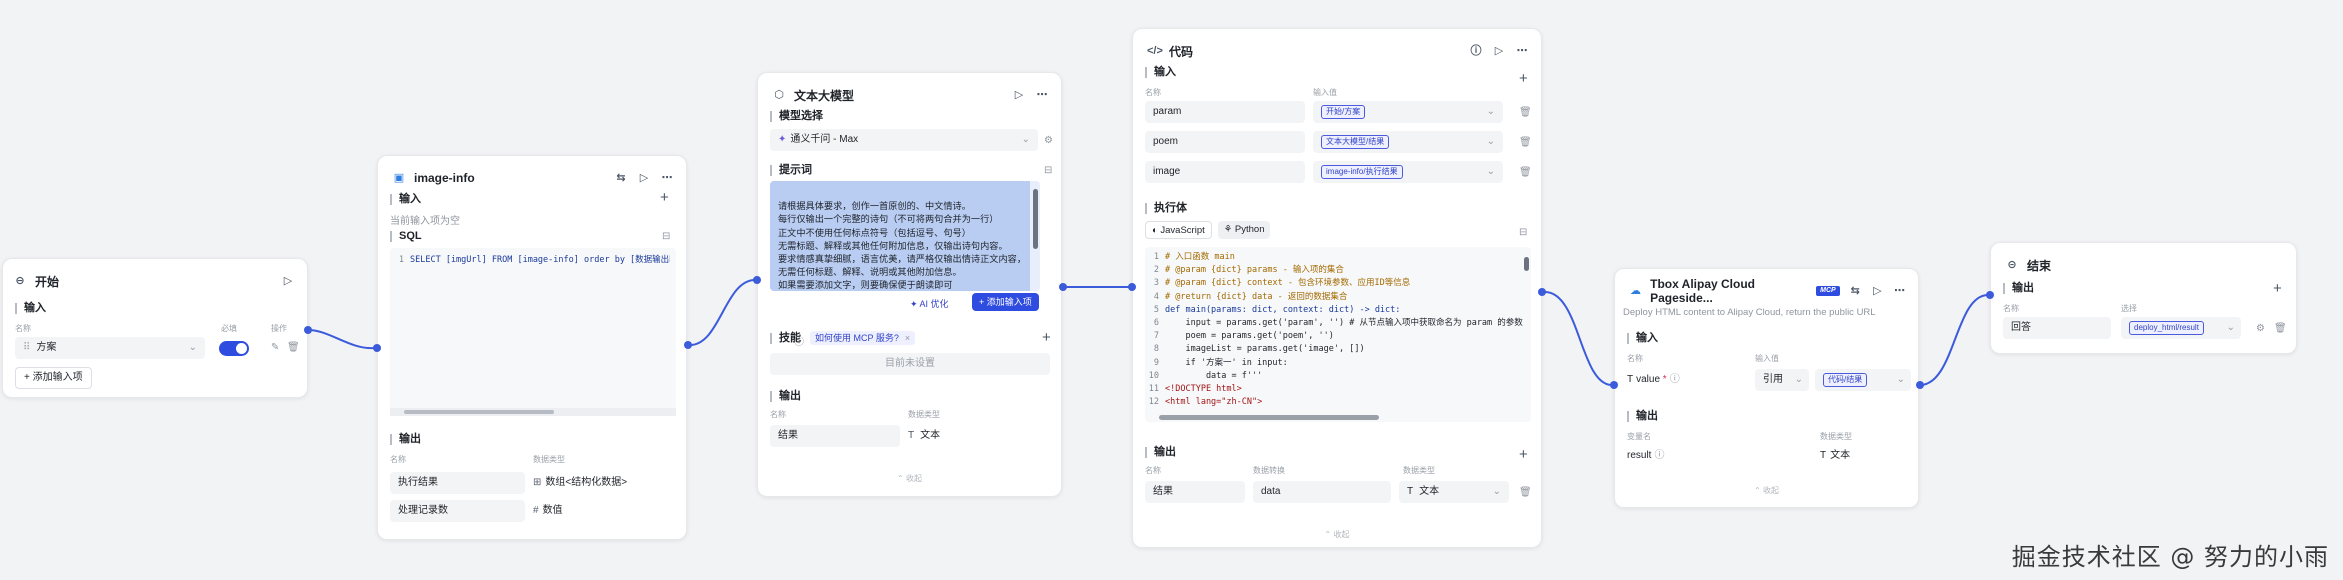 This screenshot has height=580, width=2343. Describe the element at coordinates (548, 510) in the screenshot. I see `output-type: # 数值` at that location.